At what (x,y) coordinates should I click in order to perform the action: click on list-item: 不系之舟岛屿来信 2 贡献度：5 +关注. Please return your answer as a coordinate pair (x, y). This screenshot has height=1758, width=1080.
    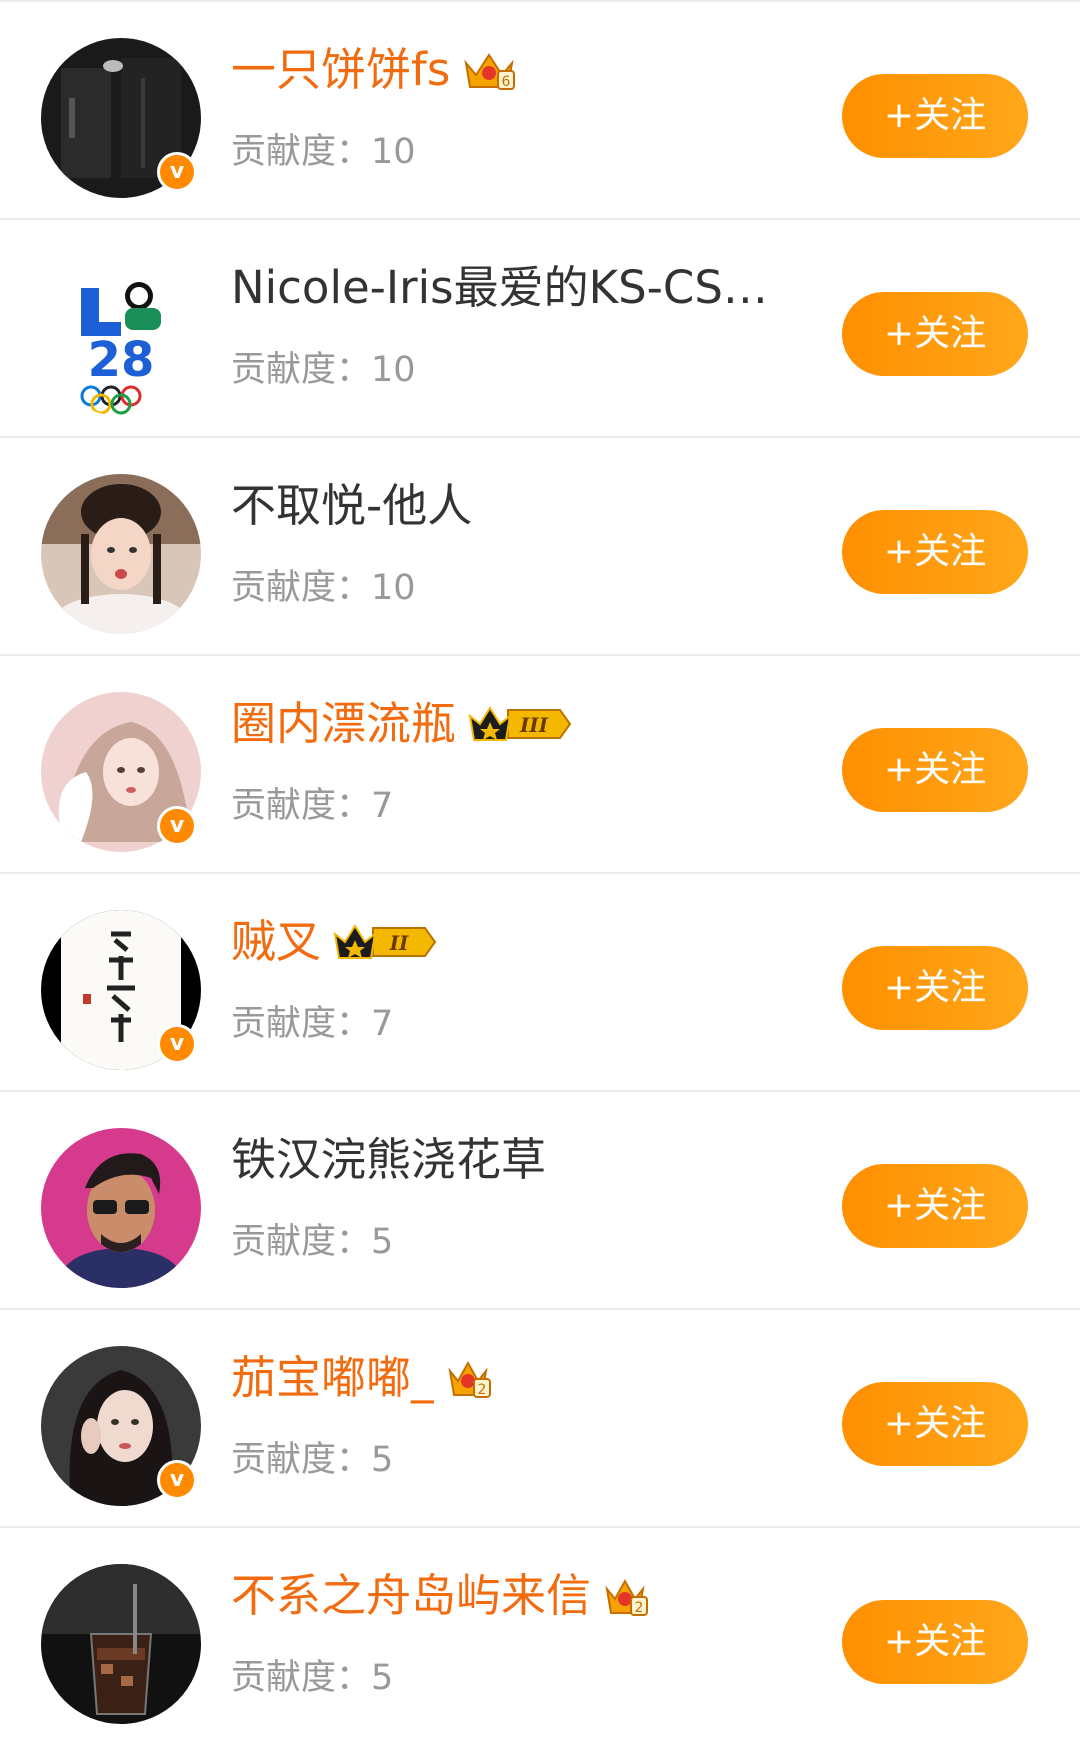
    Looking at the image, I should click on (540, 1637).